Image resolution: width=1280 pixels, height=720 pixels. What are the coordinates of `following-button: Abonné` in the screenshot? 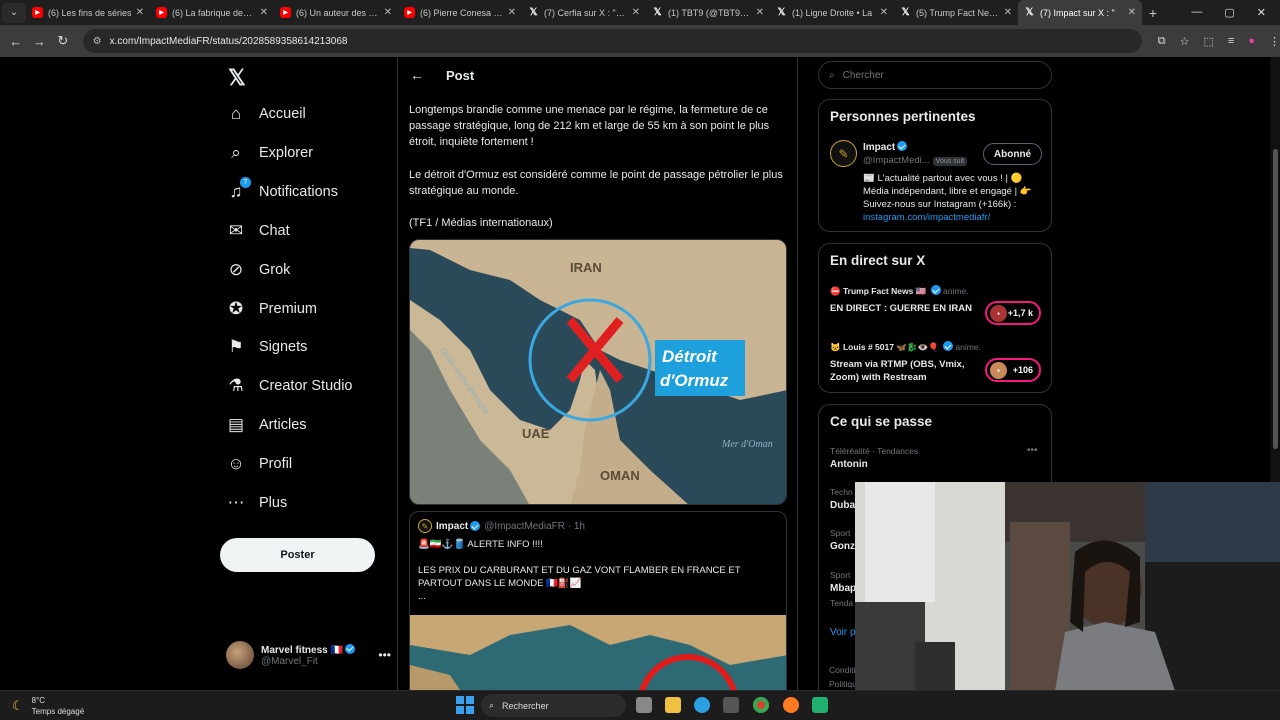 It's located at (1012, 154).